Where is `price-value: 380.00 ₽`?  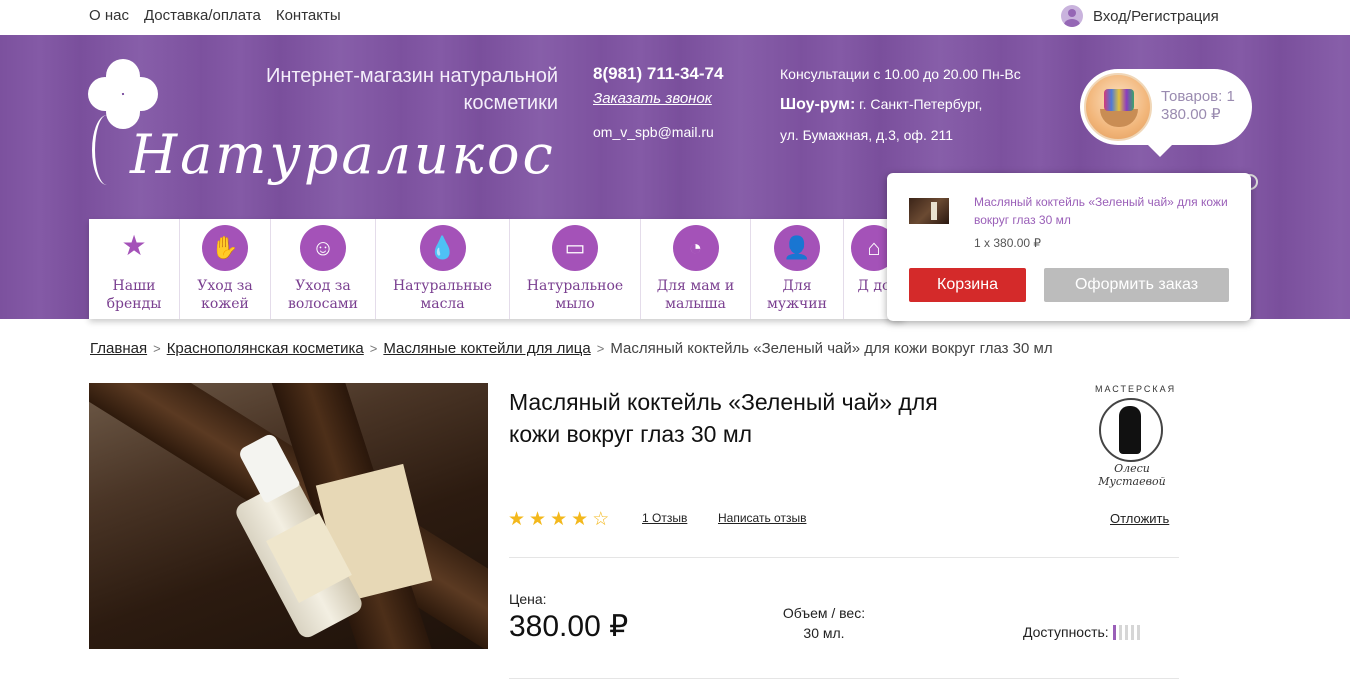
price-value: 380.00 ₽ is located at coordinates (569, 626).